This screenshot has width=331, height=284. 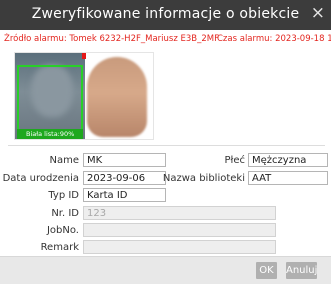 What do you see at coordinates (288, 160) in the screenshot?
I see `gender-field: Mężczyzna` at bounding box center [288, 160].